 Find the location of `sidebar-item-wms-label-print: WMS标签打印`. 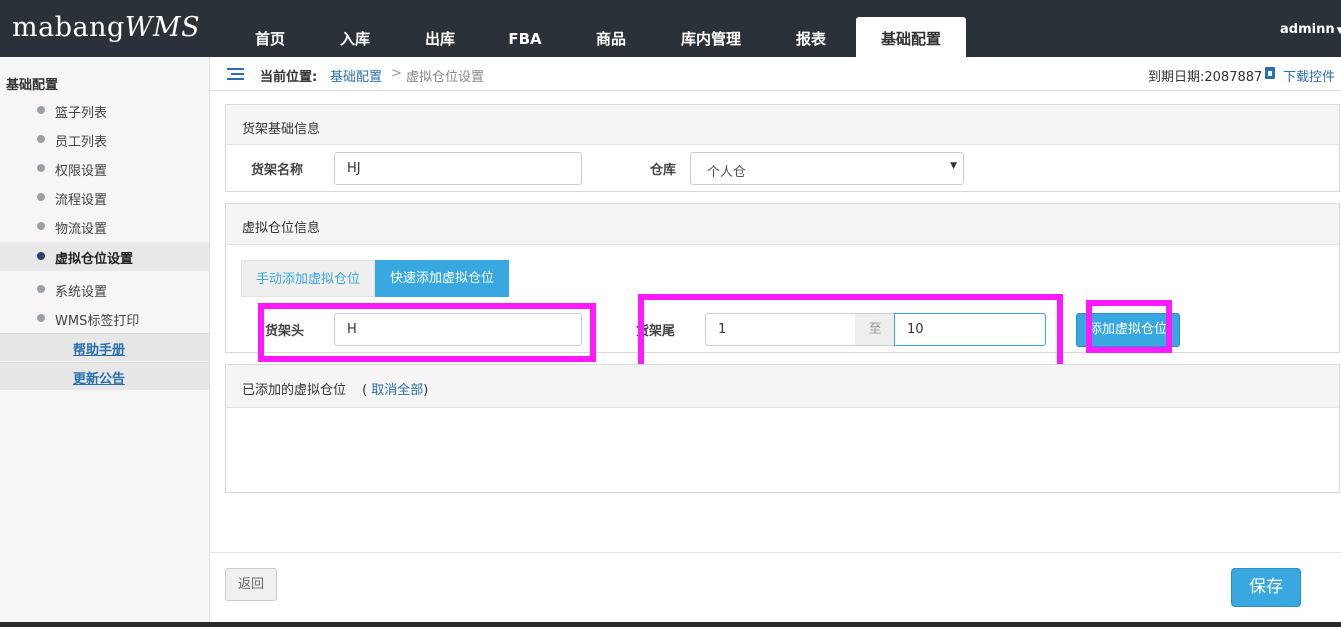

sidebar-item-wms-label-print: WMS标签打印 is located at coordinates (104, 318).